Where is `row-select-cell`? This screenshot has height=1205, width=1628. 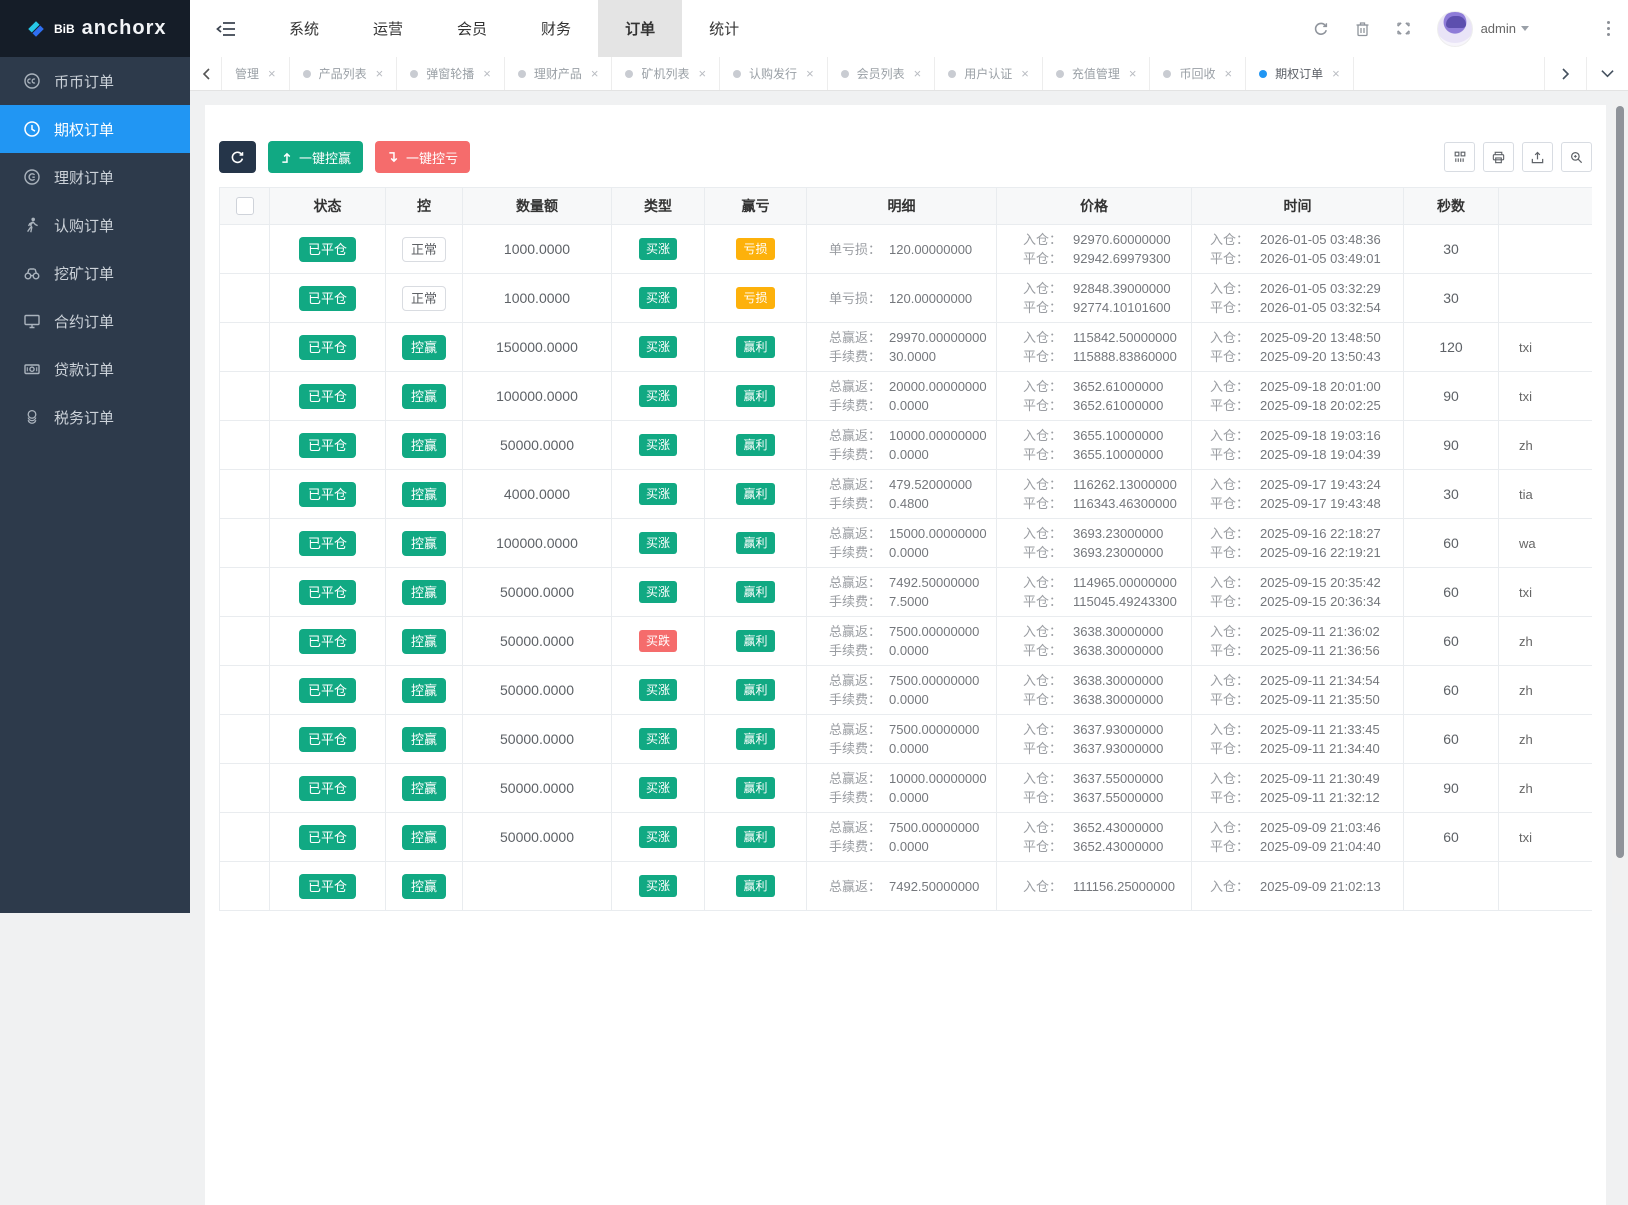
row-select-cell is located at coordinates (244, 886).